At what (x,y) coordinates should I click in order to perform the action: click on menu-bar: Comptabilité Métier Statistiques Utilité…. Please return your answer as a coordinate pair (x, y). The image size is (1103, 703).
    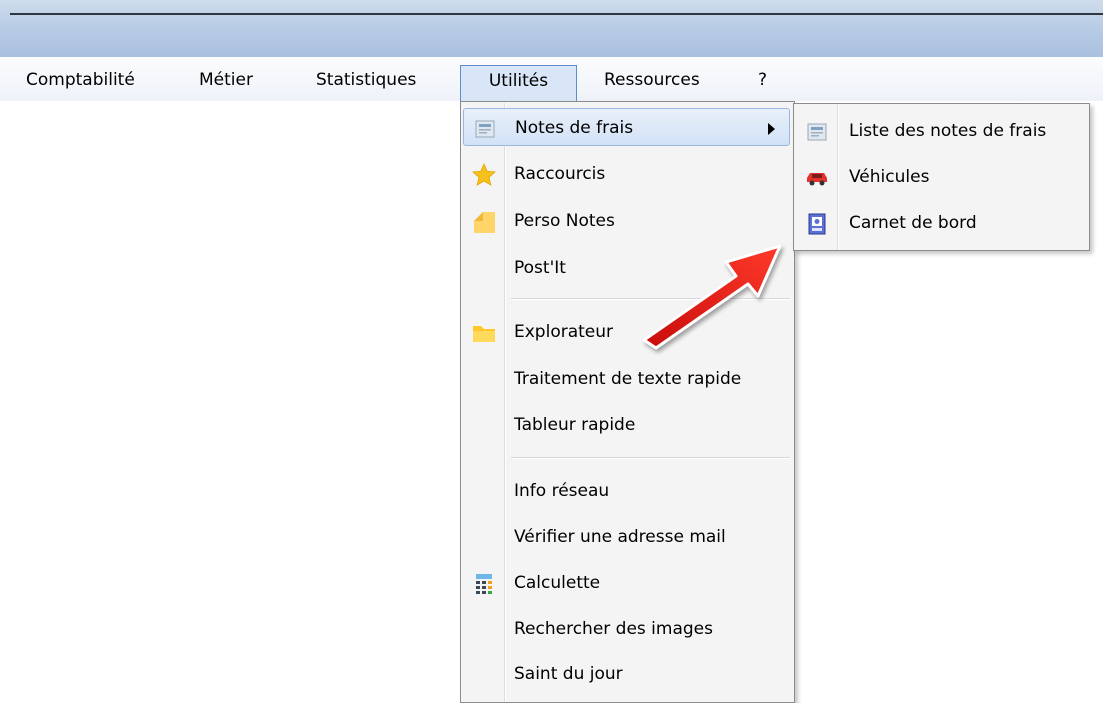
    Looking at the image, I should click on (551, 83).